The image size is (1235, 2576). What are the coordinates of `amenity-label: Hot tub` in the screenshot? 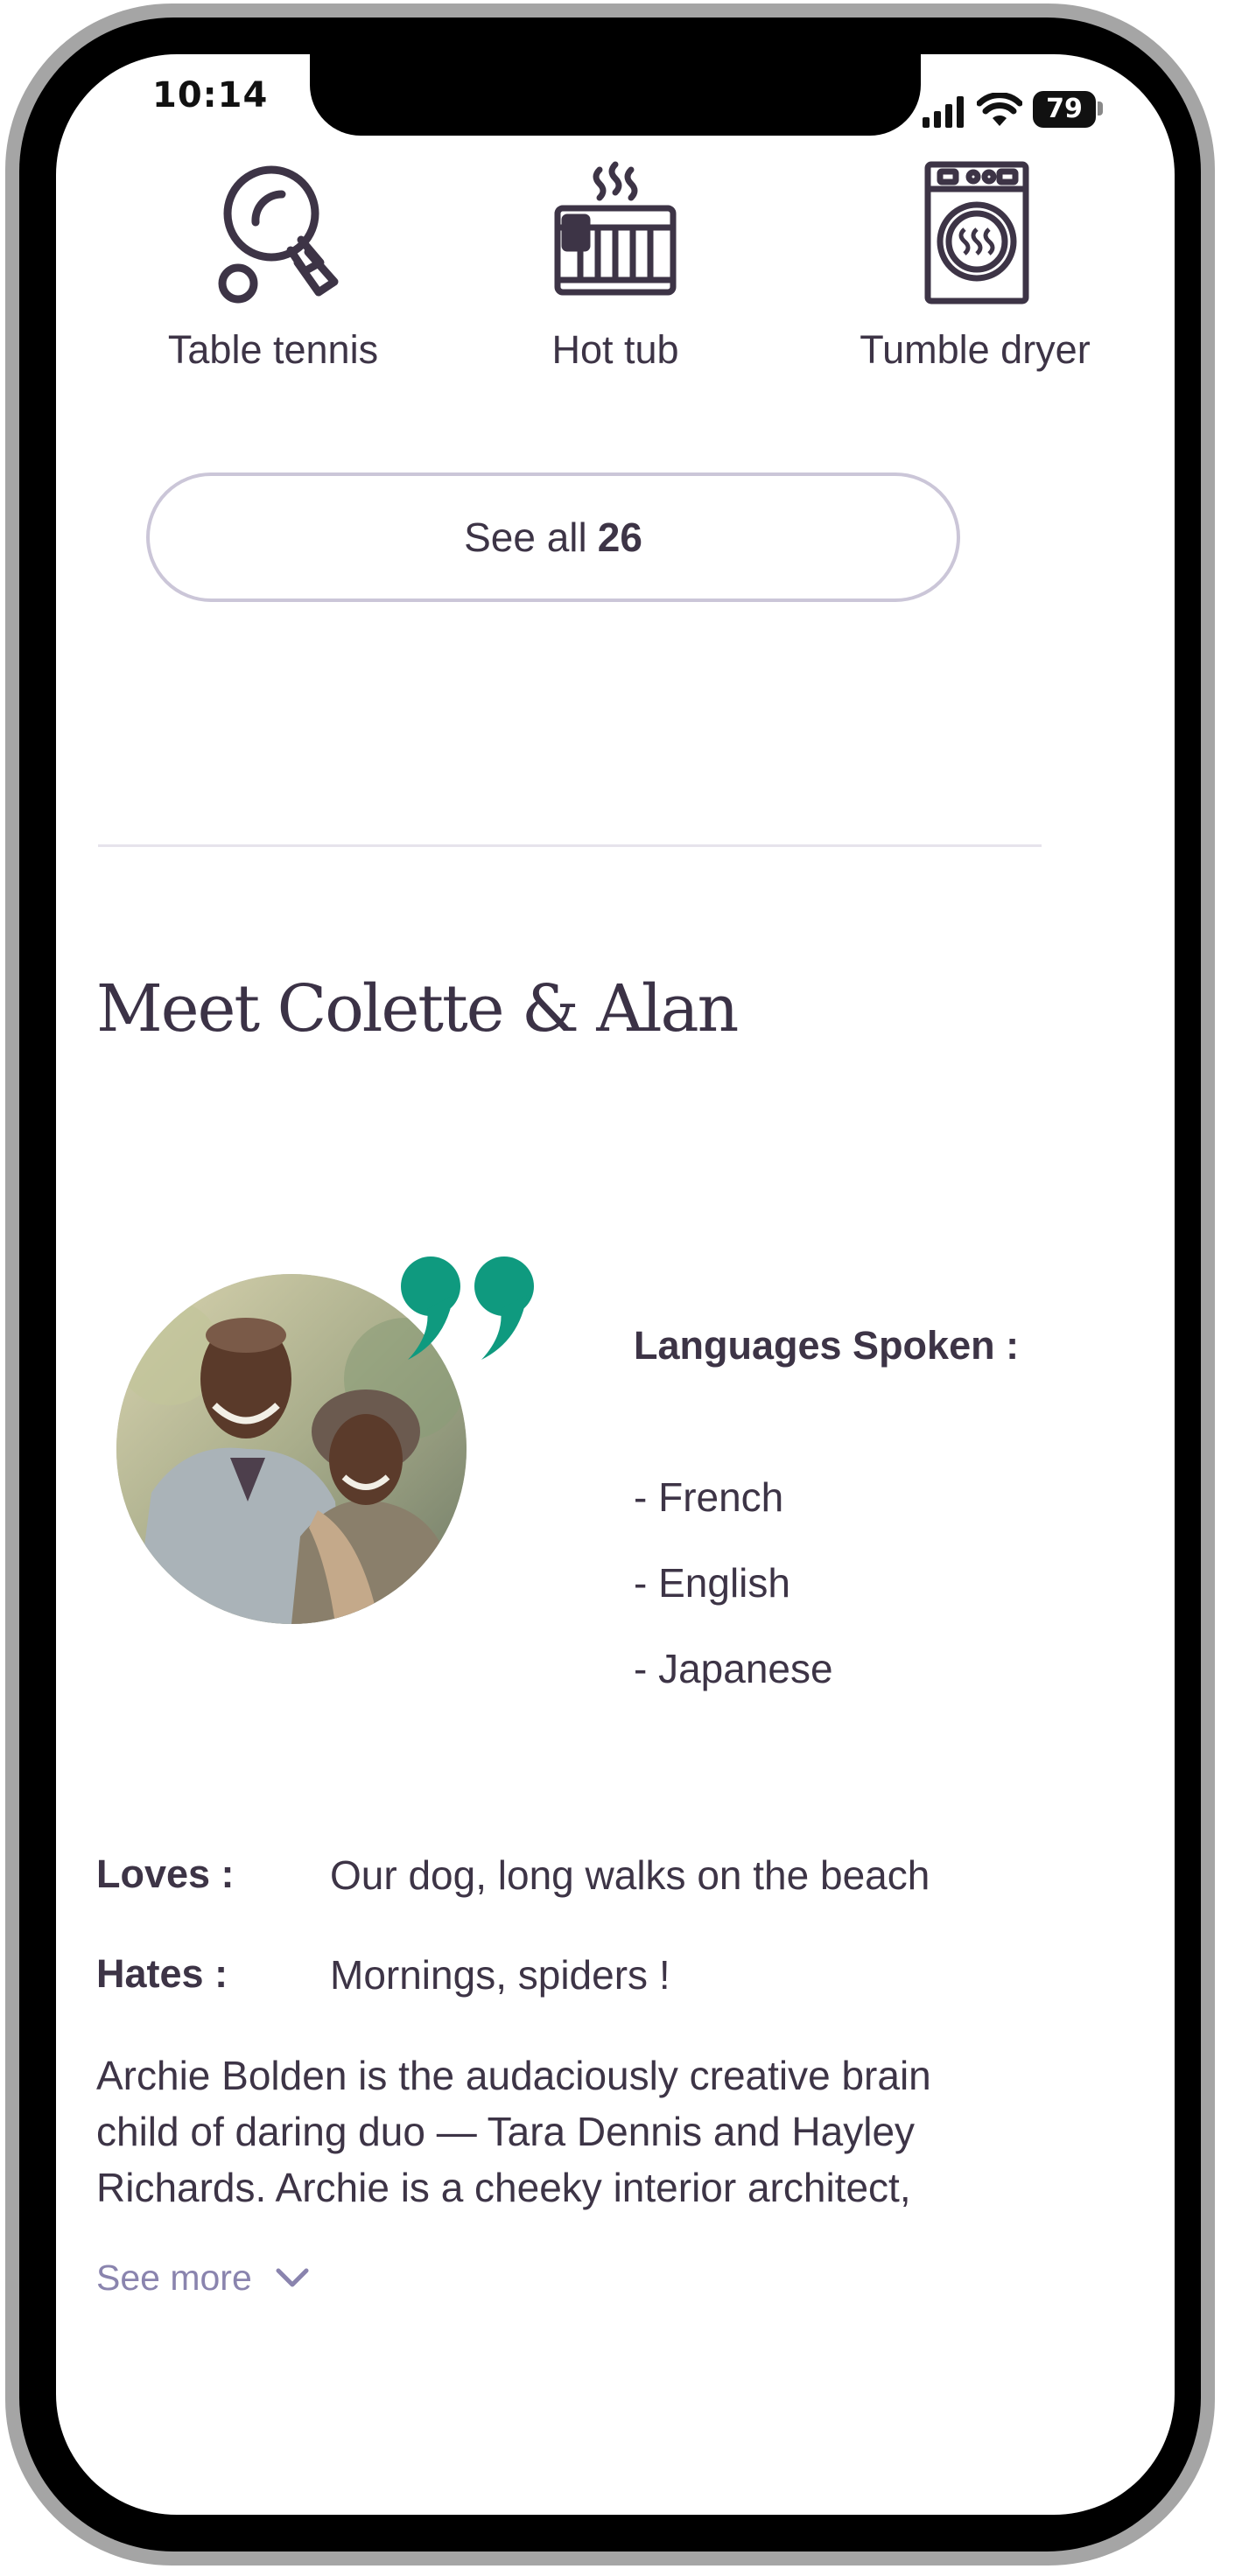 It's located at (615, 349).